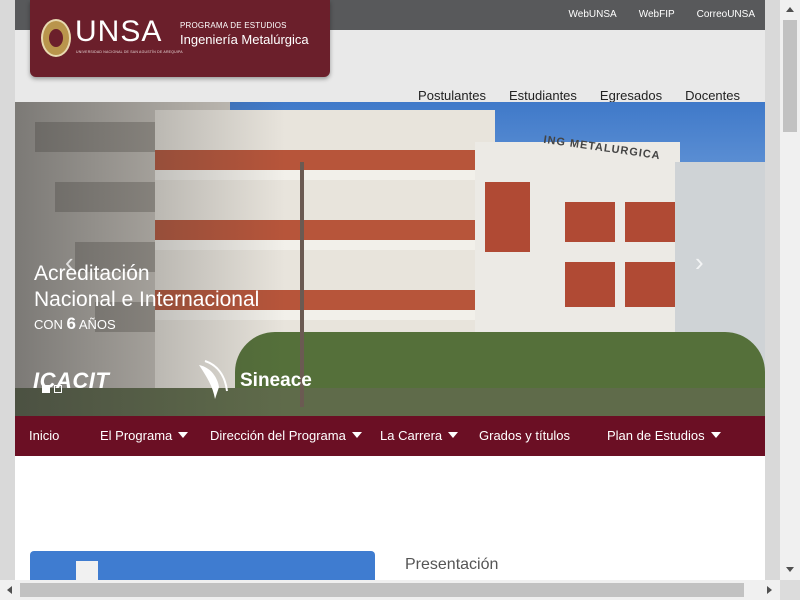  I want to click on nav-egresados: Egresados, so click(631, 95).